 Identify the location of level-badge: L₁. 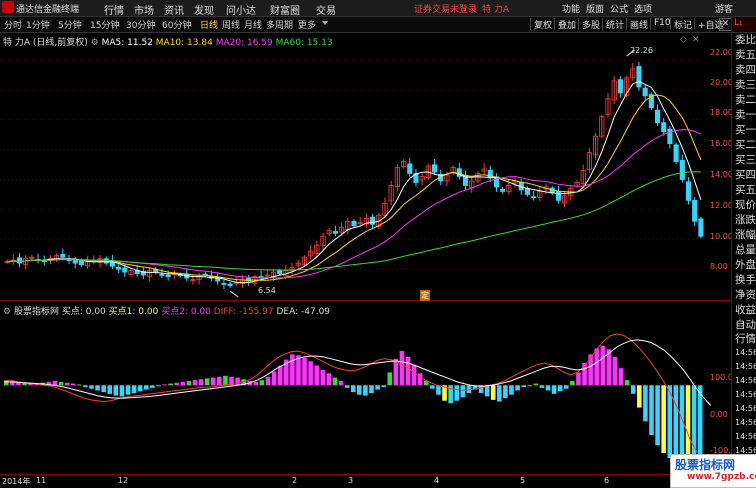
(743, 24).